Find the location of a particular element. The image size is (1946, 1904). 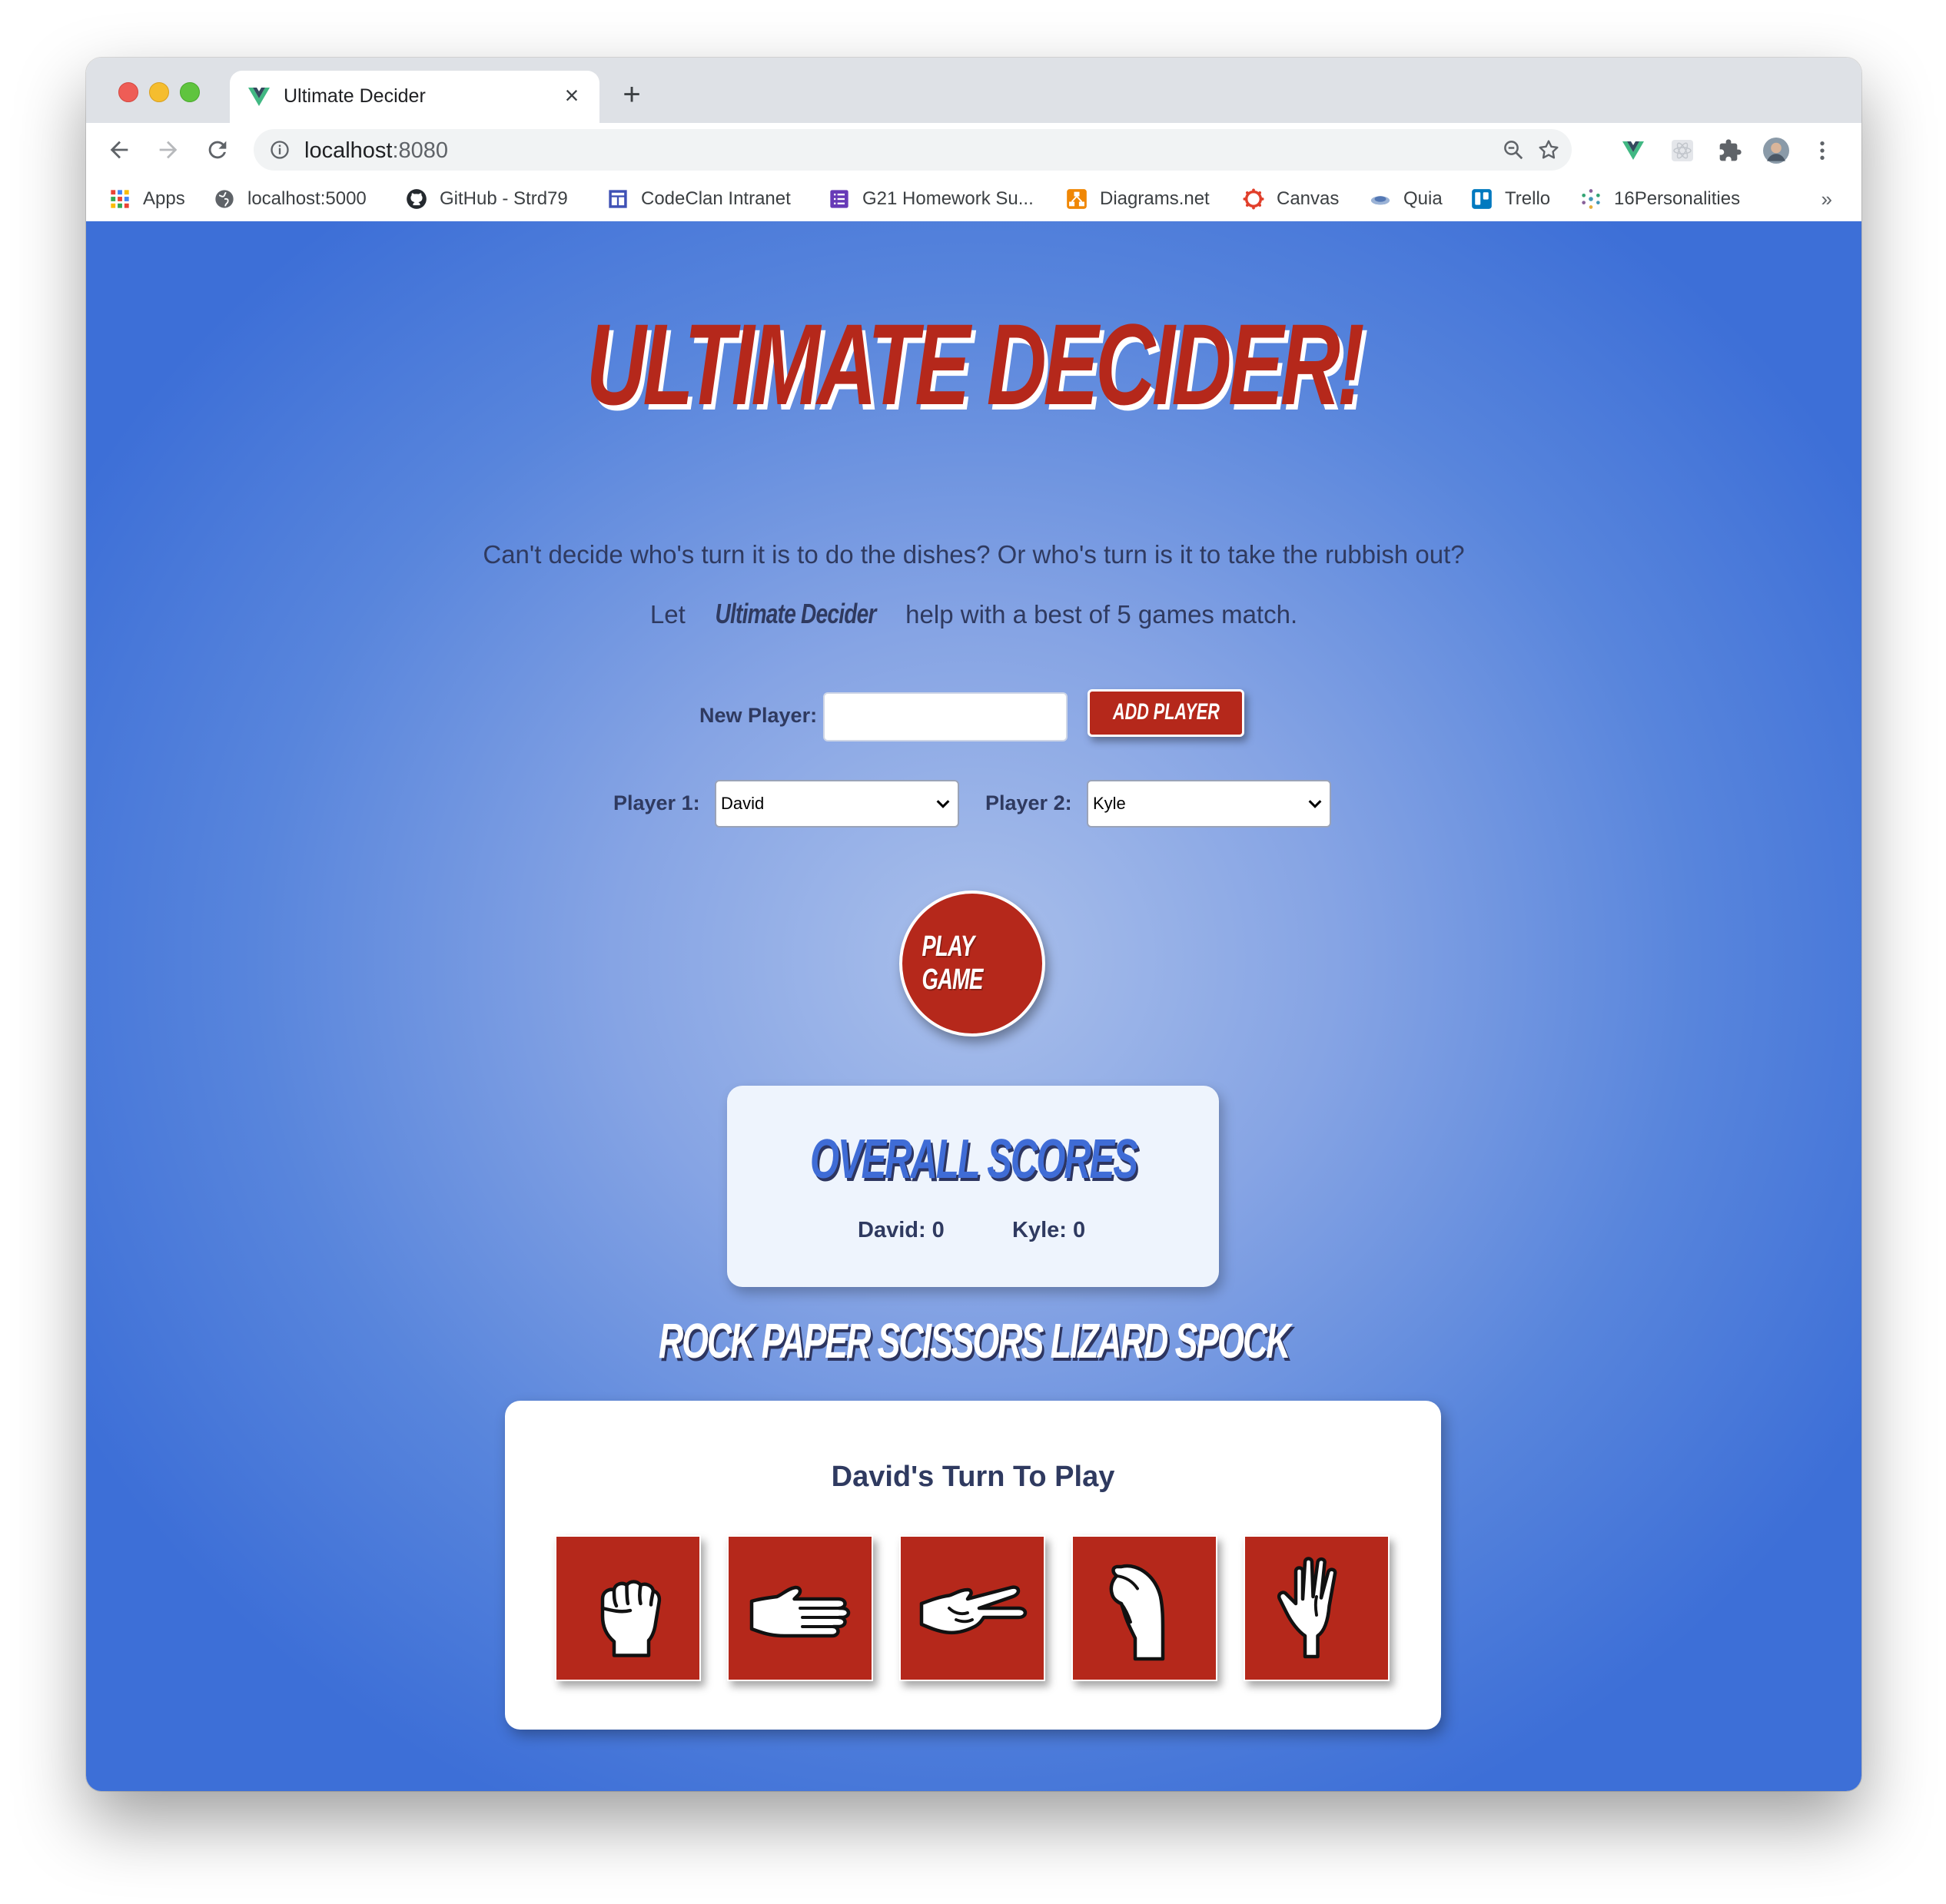

brand-text: Ultimate Decider is located at coordinates (795, 613).